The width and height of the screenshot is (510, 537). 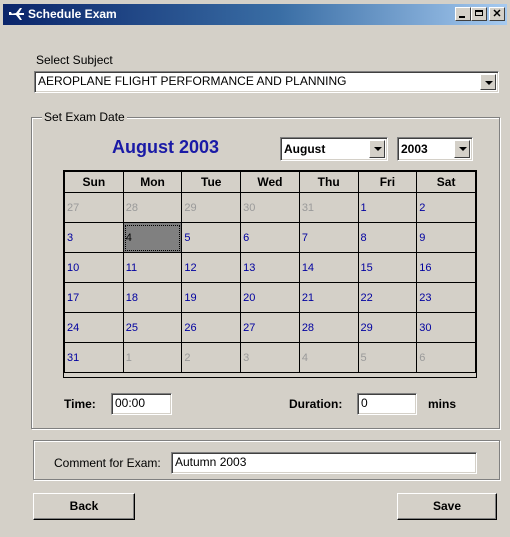 I want to click on calendar-week-row: 24 25 26 27 28 29 30, so click(x=270, y=327).